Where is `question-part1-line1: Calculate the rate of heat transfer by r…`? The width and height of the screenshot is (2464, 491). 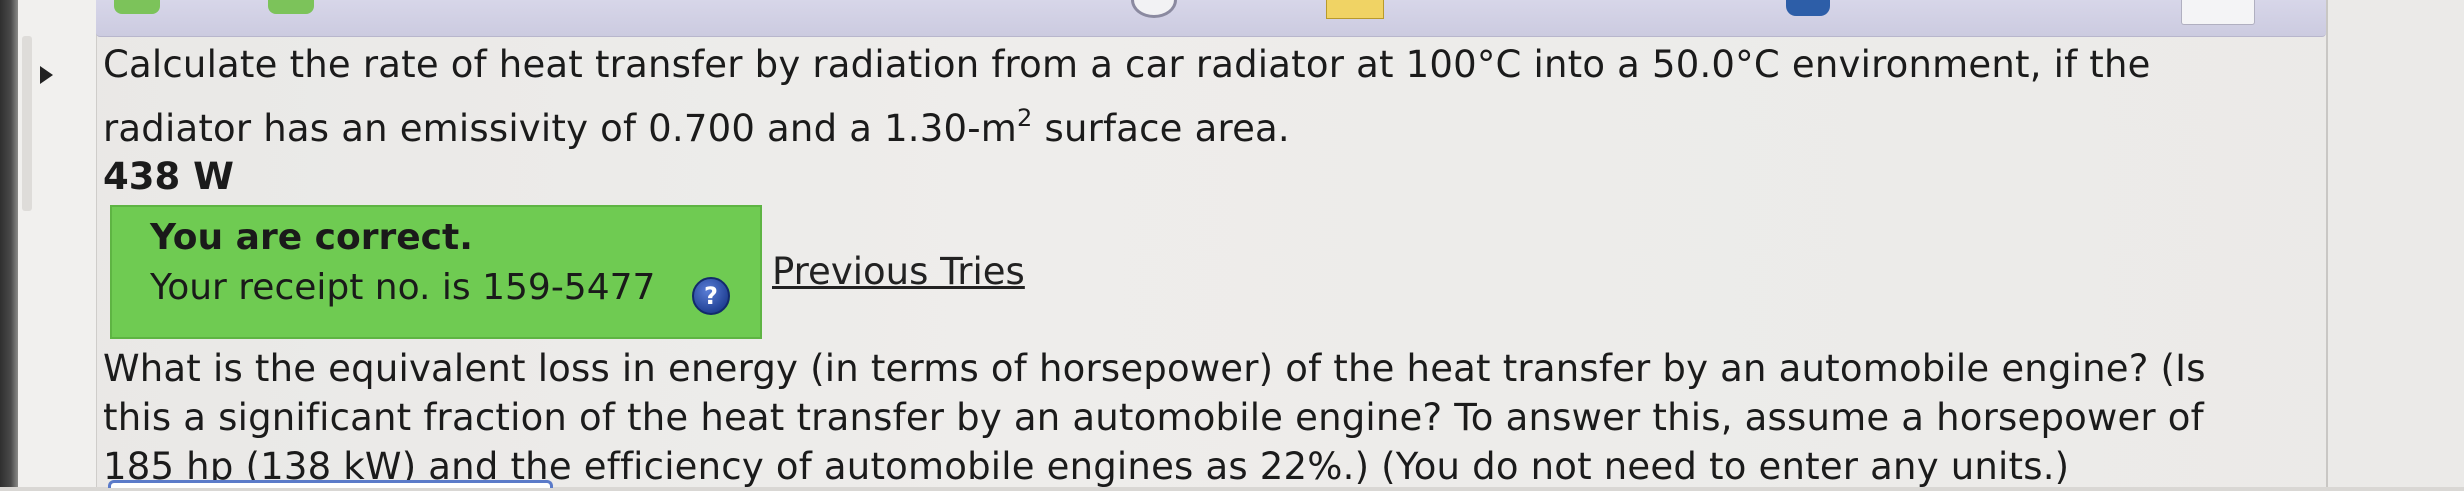
question-part1-line1: Calculate the rate of heat transfer by r… is located at coordinates (1127, 64).